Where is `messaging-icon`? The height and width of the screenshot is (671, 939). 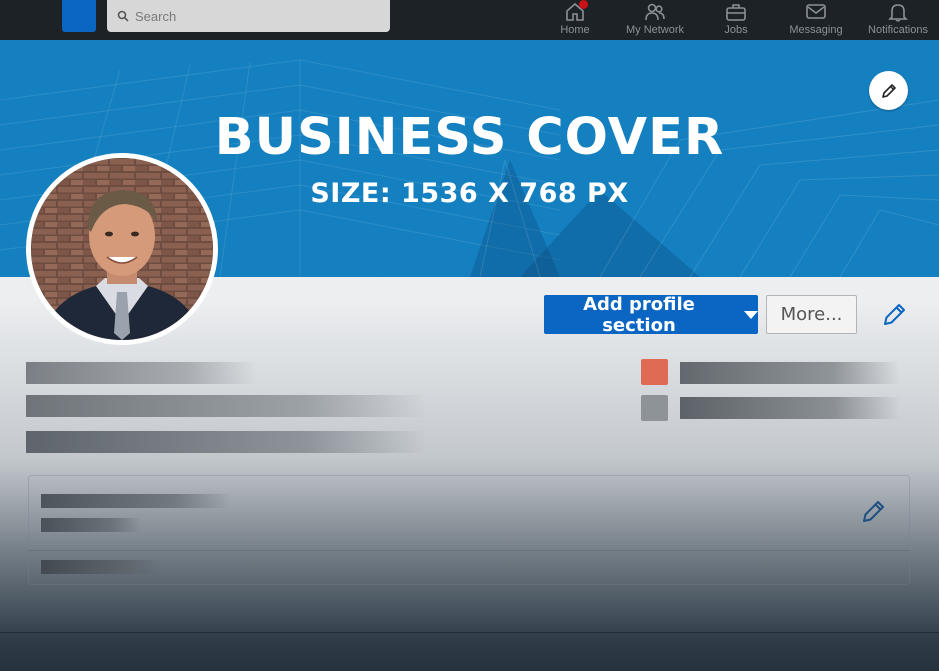
messaging-icon is located at coordinates (816, 11).